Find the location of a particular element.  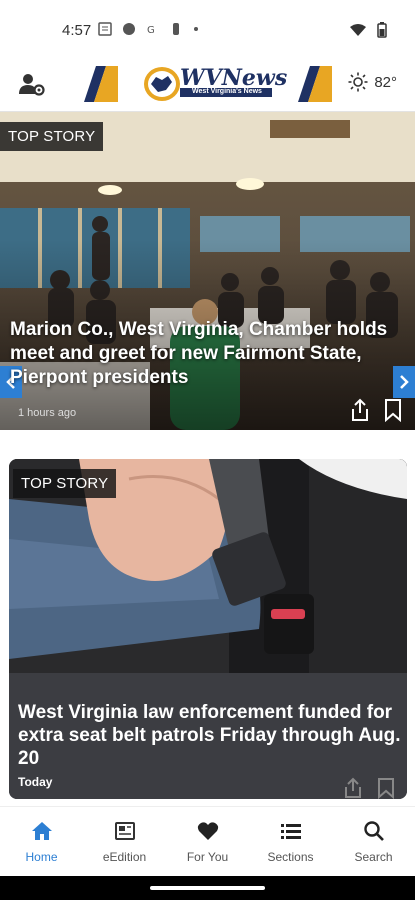

gesture-bar is located at coordinates (207, 888).